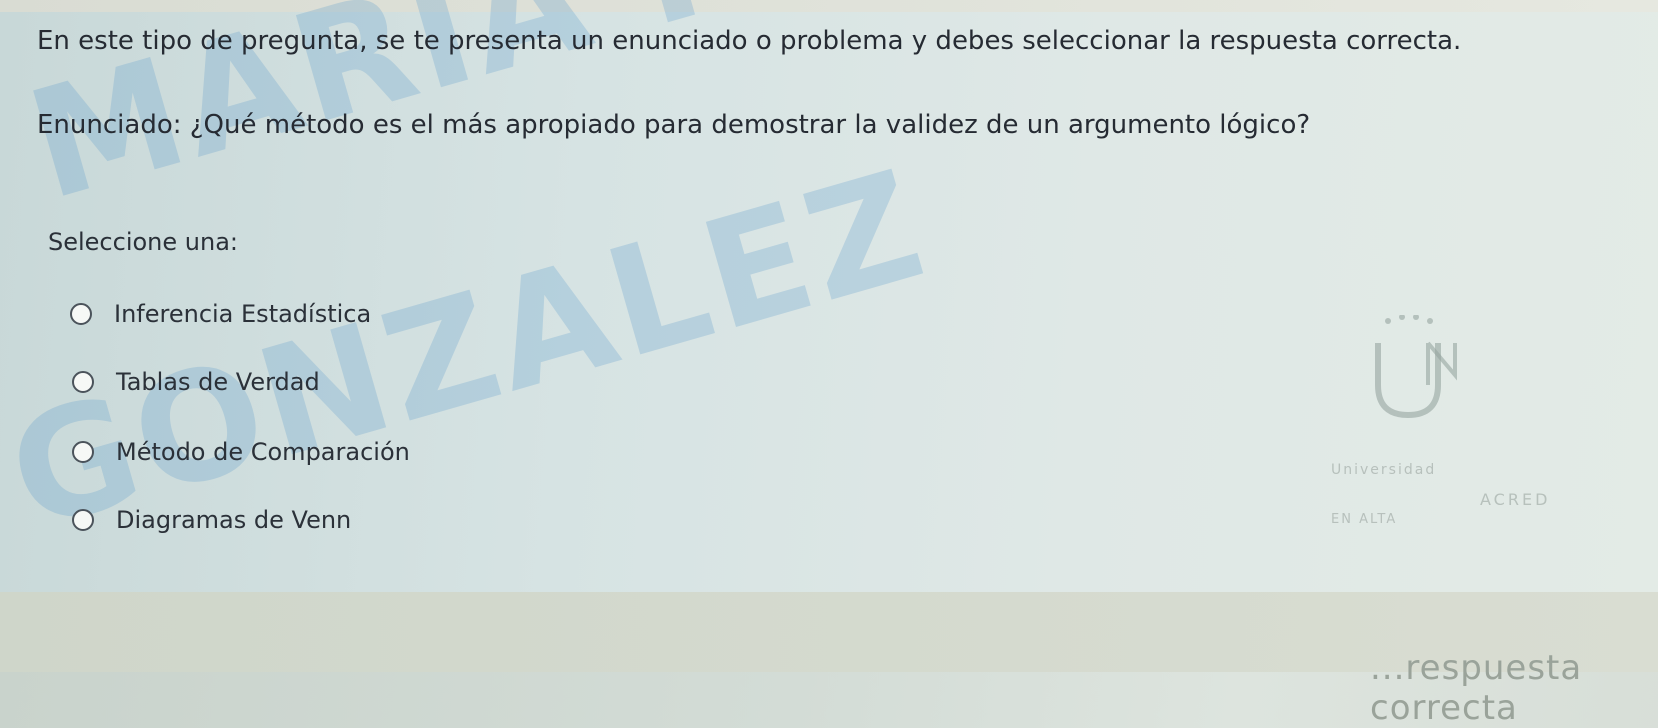  Describe the element at coordinates (1476, 688) in the screenshot. I see `footer-partial-text: ...respuesta correcta` at that location.